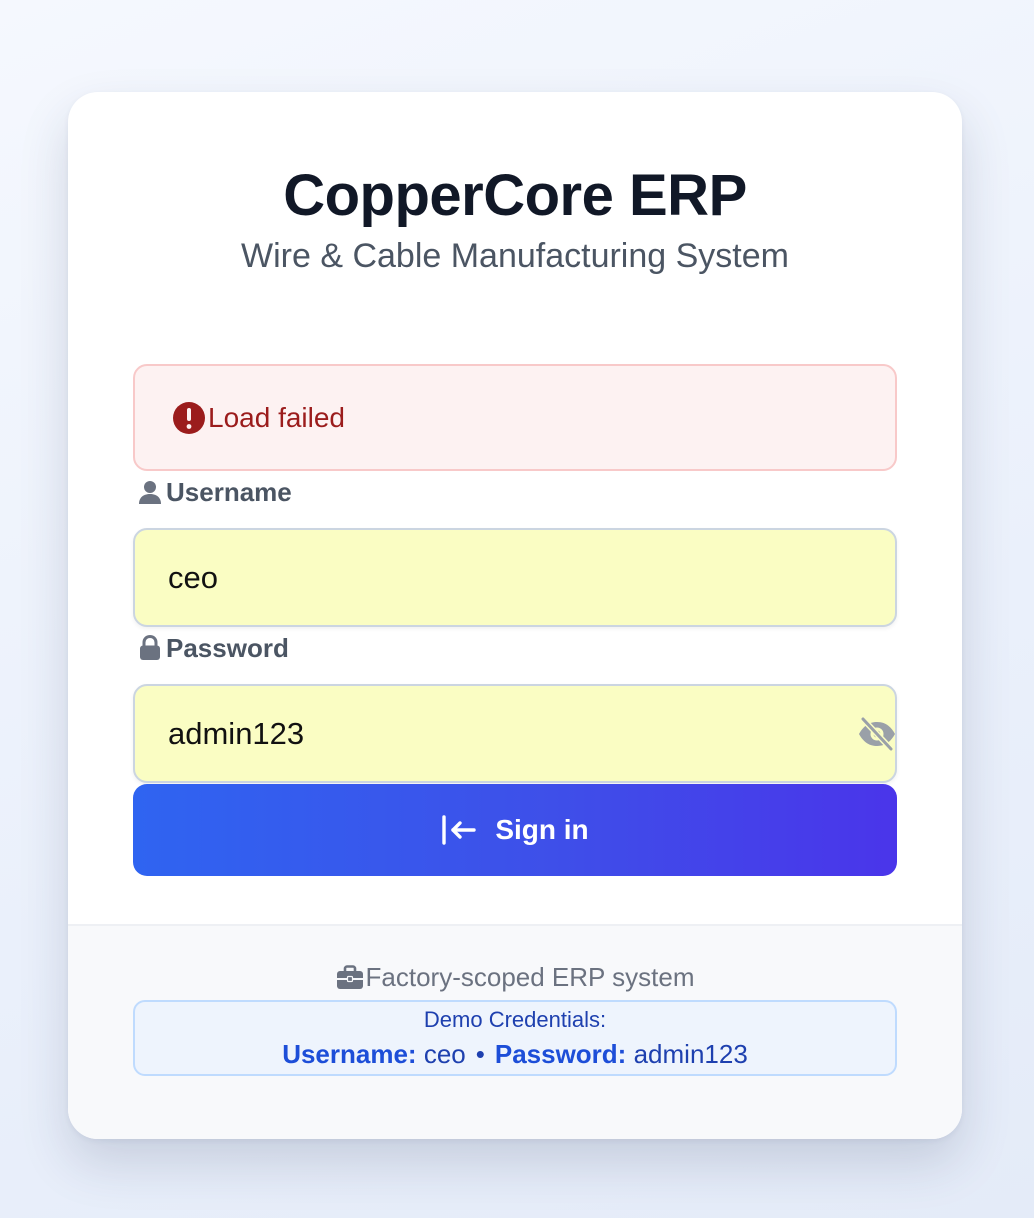 Image resolution: width=1034 pixels, height=1218 pixels. I want to click on username-field, so click(515, 577).